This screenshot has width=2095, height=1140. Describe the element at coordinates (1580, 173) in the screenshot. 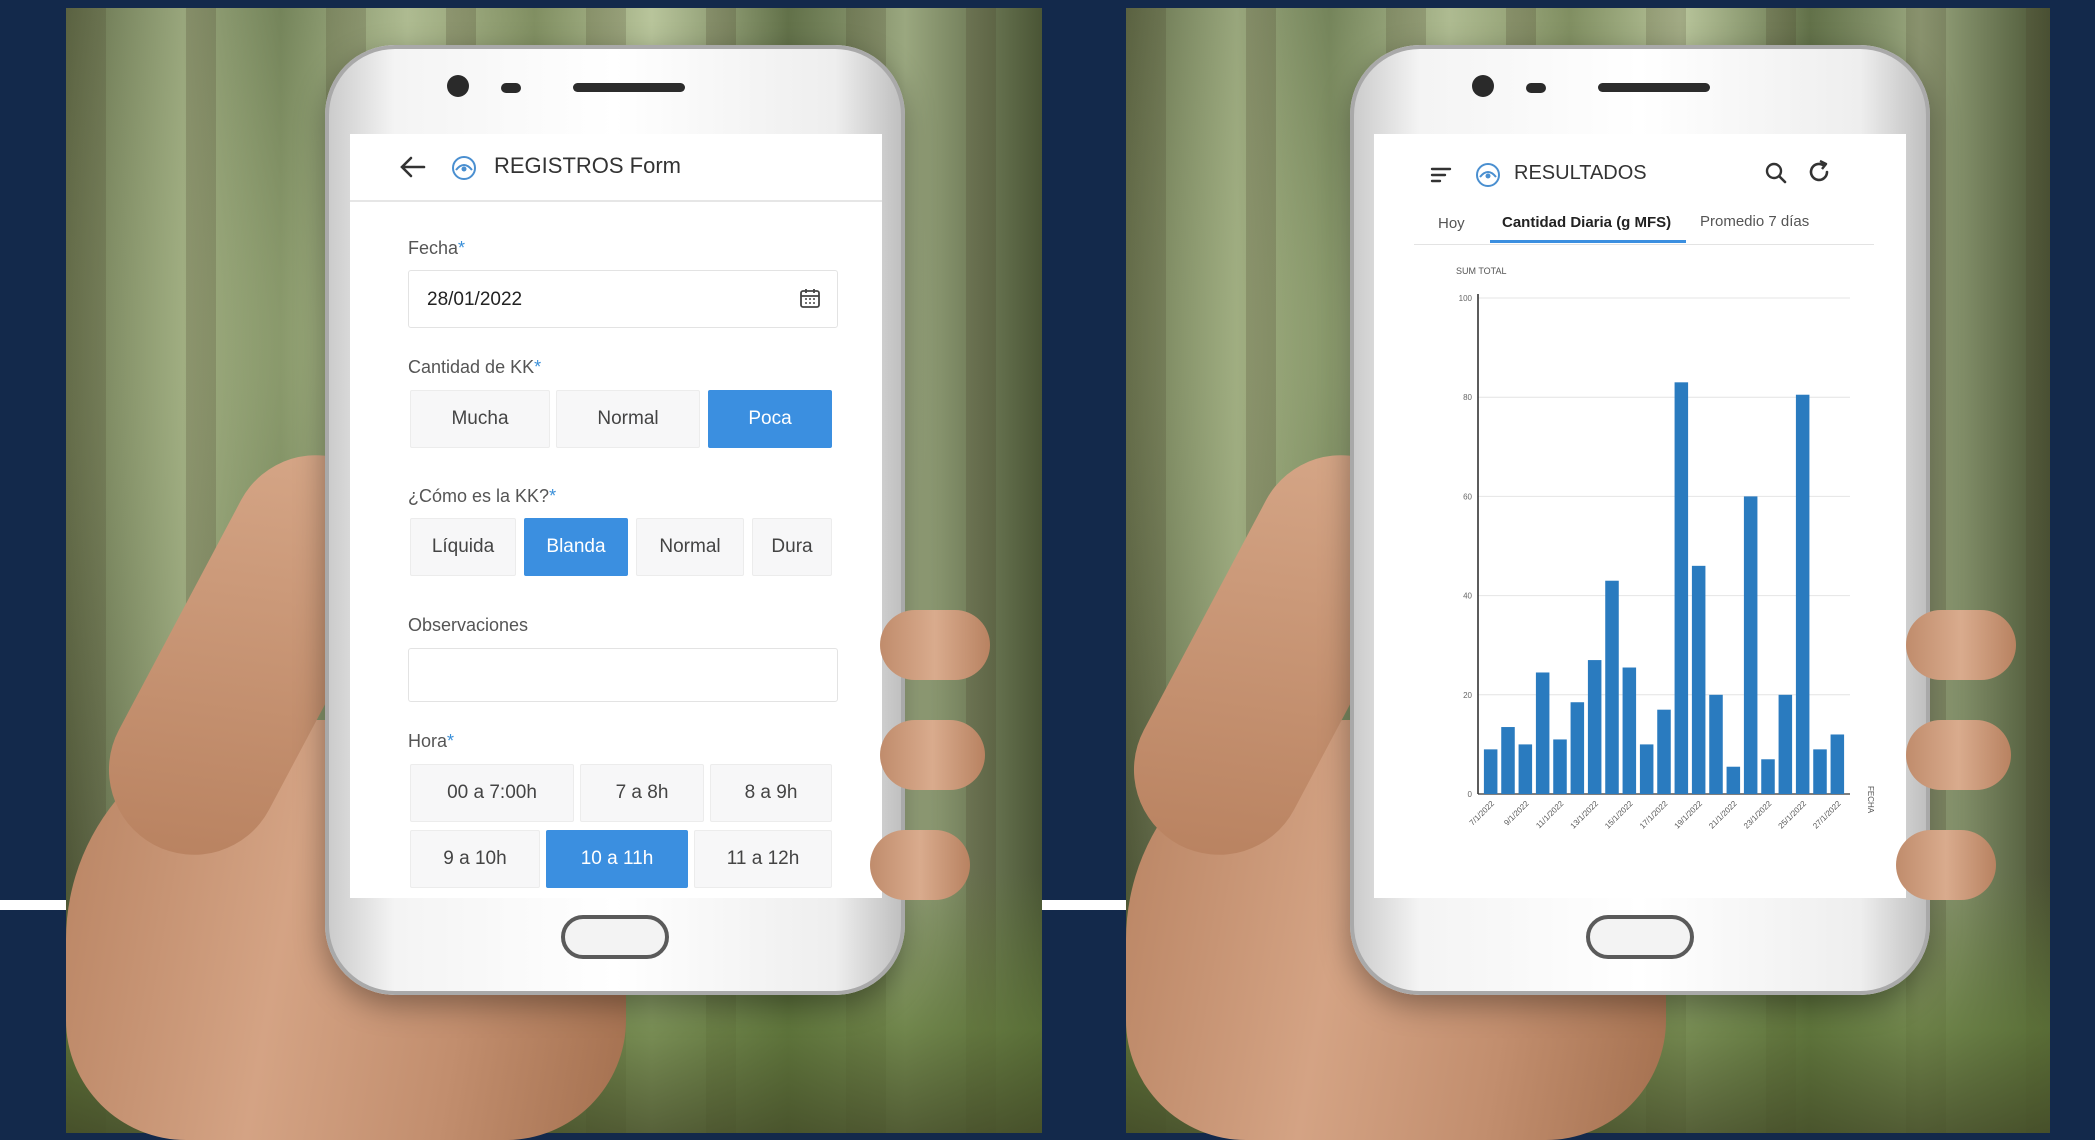

I see `results-title: RESULTADOS` at that location.